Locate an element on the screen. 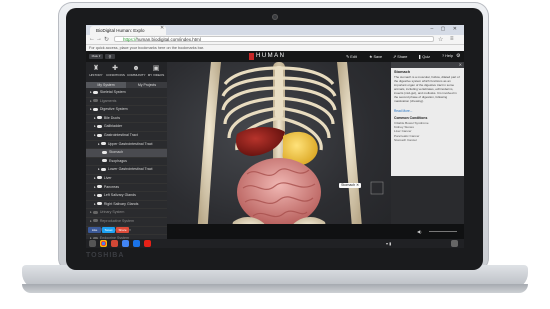 The image size is (550, 309). toolbar-save: ★ Save is located at coordinates (375, 56).